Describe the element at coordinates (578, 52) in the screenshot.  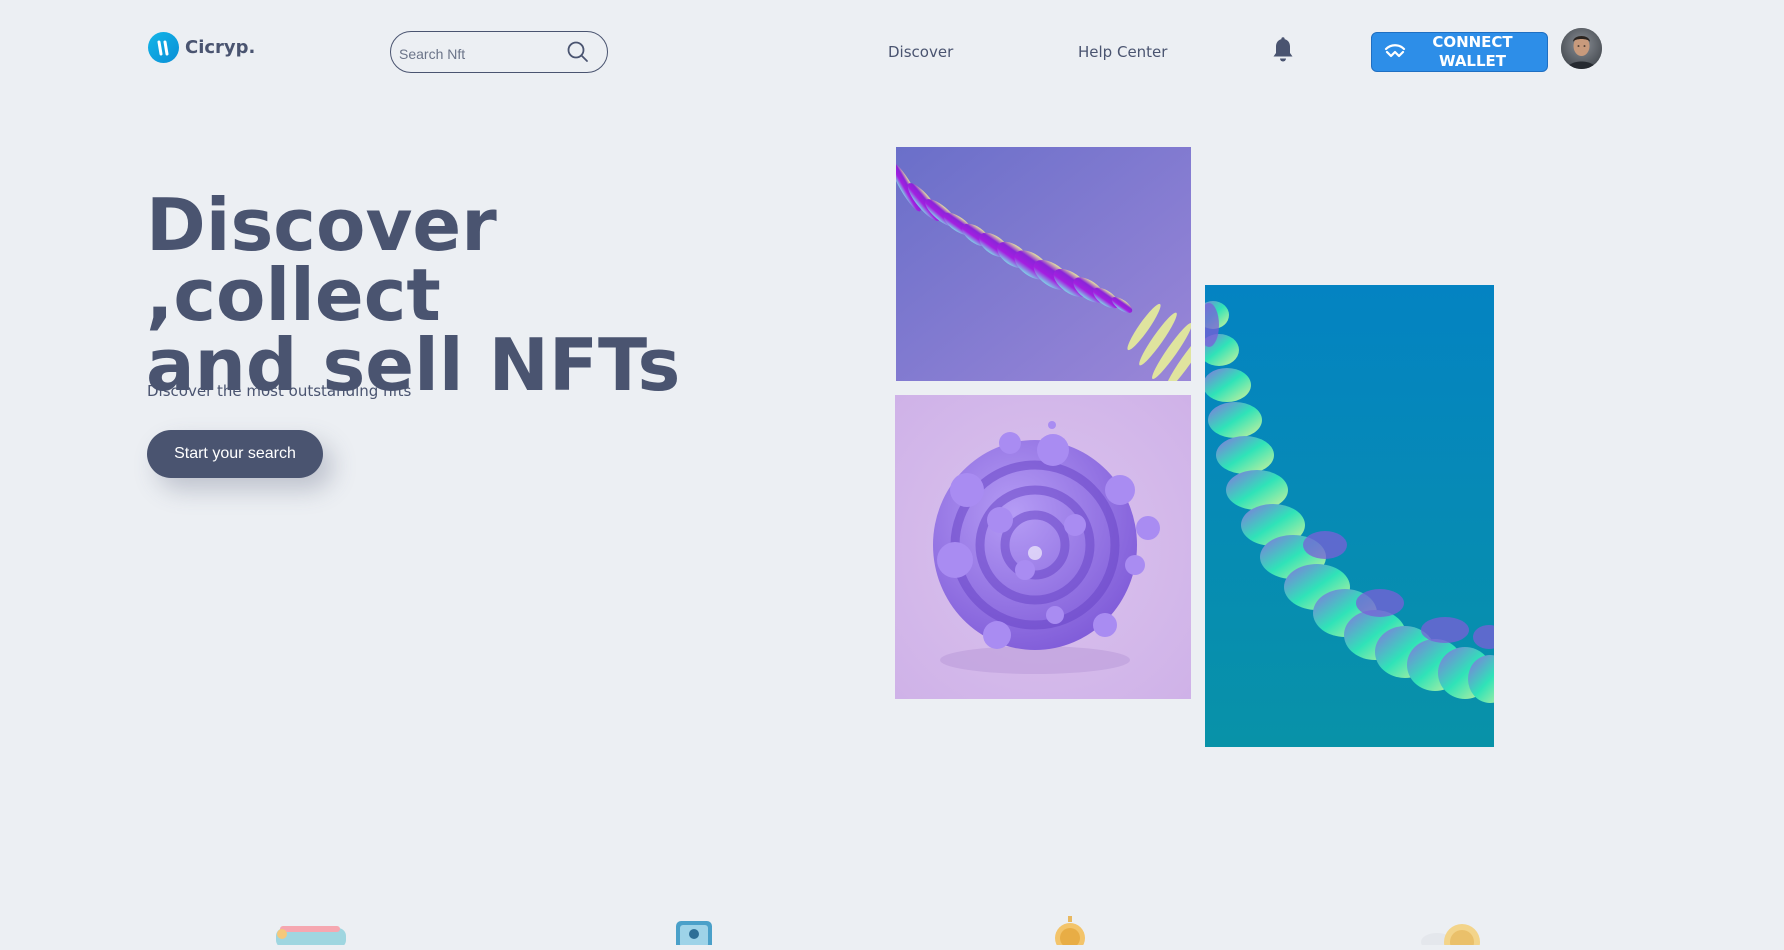
I see `search-icon` at that location.